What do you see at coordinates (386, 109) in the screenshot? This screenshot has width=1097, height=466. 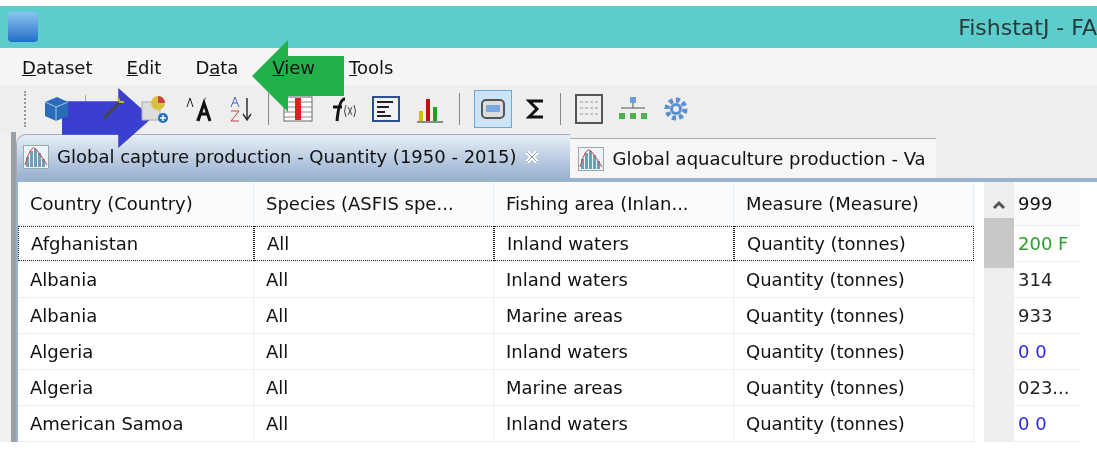 I see `text-align-icon` at bounding box center [386, 109].